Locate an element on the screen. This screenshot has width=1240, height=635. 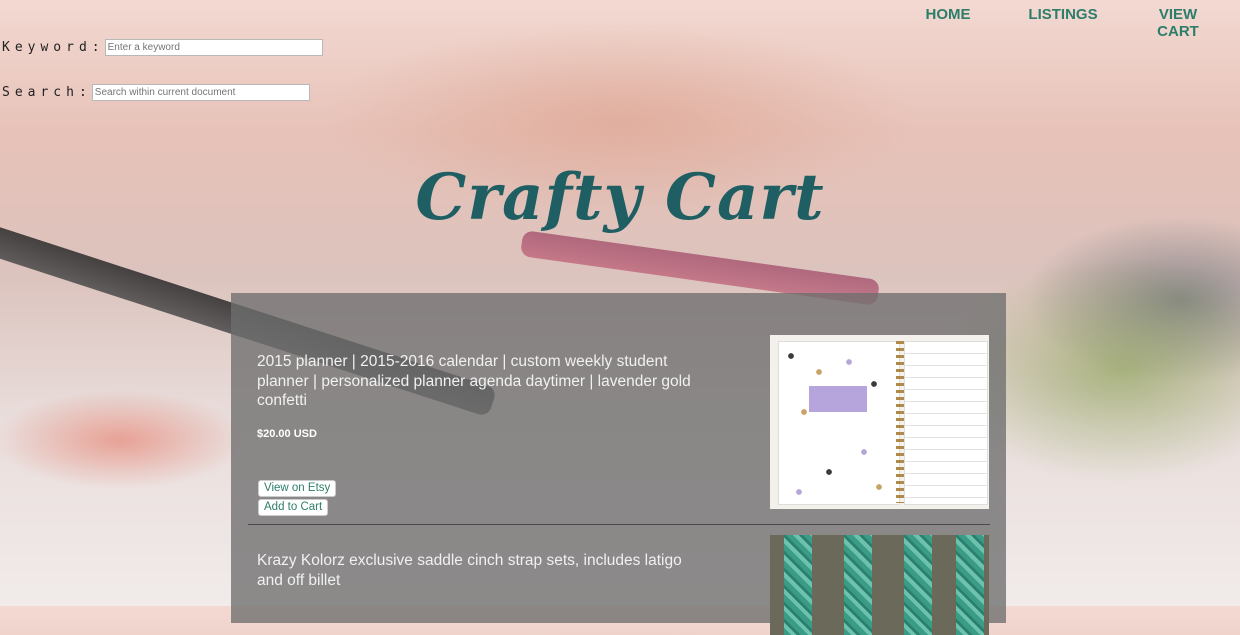
view-on-etsy-button: View on Etsy is located at coordinates (297, 488).